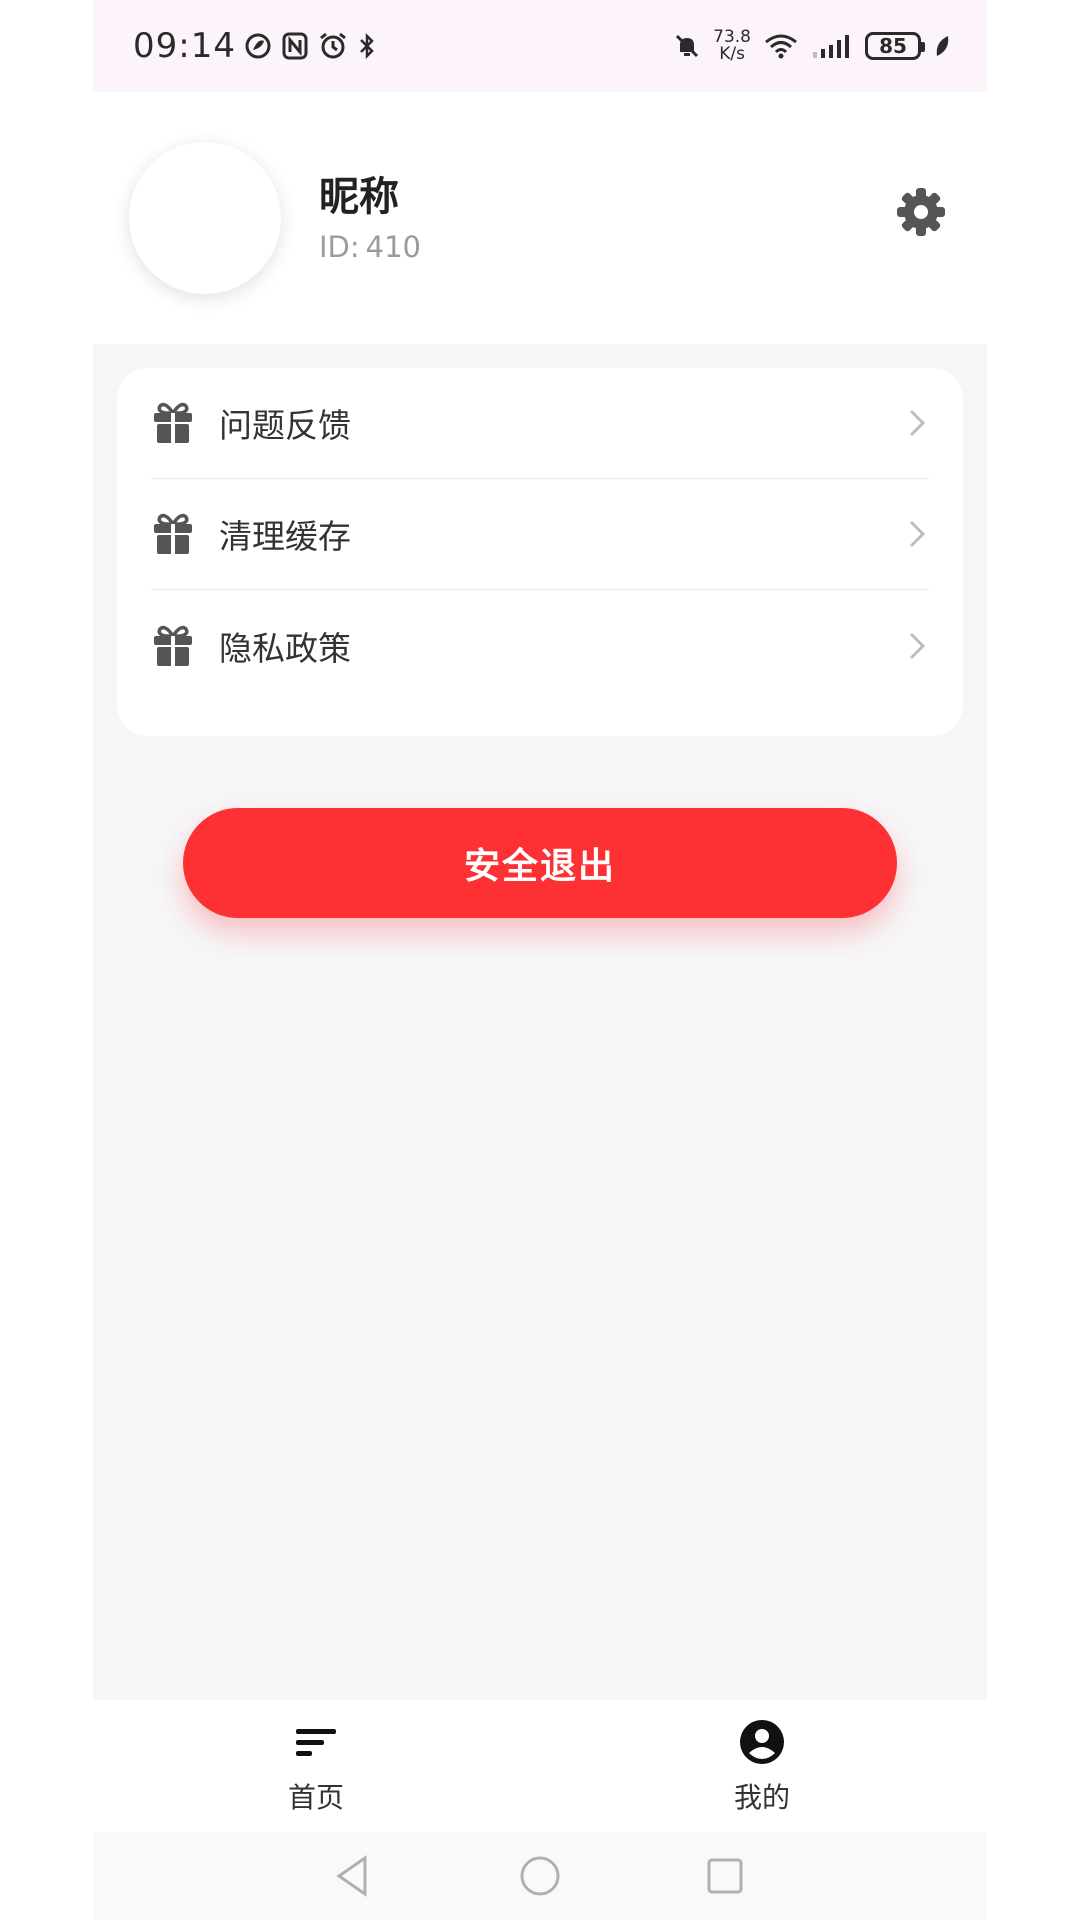  What do you see at coordinates (540, 863) in the screenshot?
I see `logout-button: 安全退出` at bounding box center [540, 863].